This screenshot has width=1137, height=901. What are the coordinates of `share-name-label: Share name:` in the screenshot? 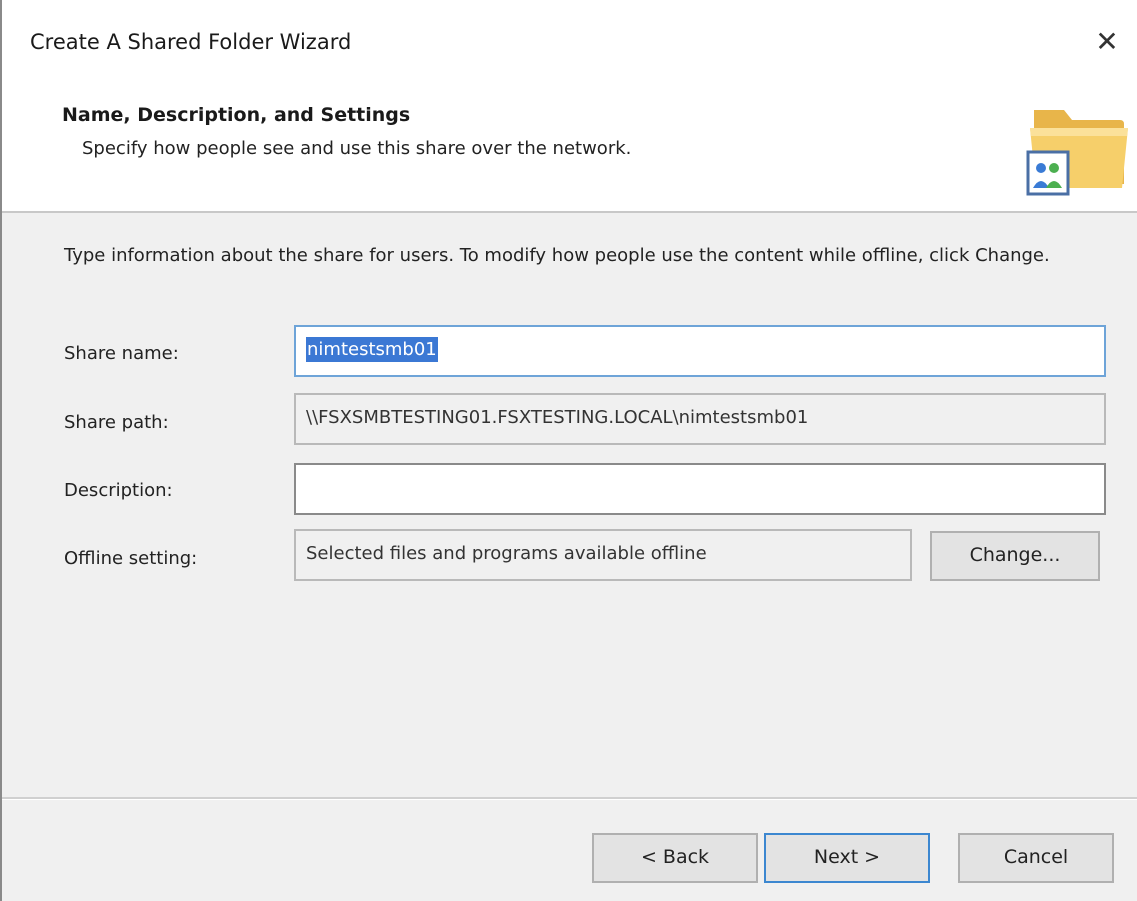 It's located at (121, 353).